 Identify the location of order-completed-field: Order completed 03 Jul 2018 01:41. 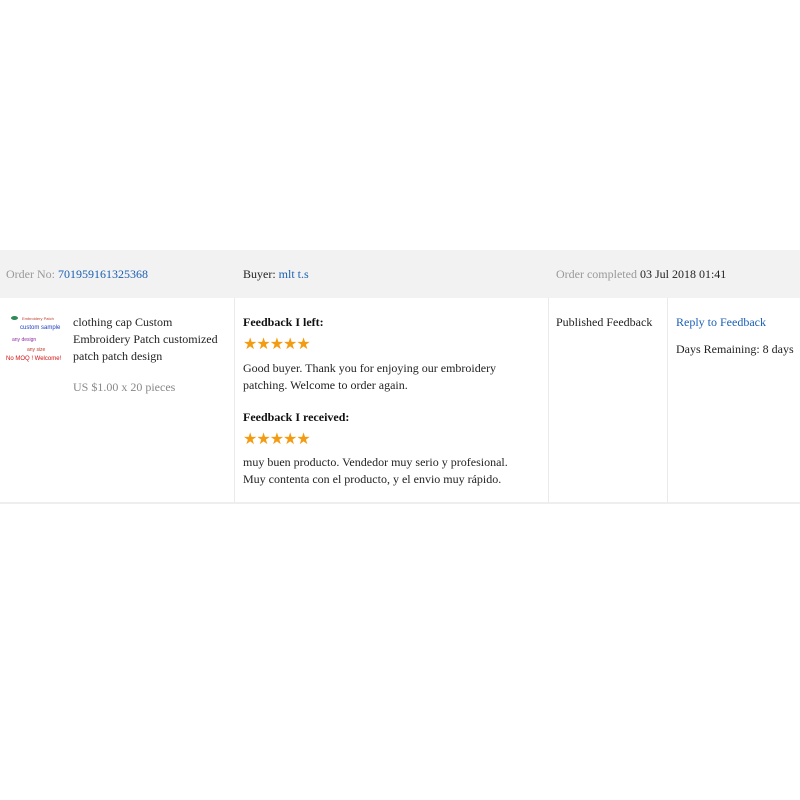
(641, 274).